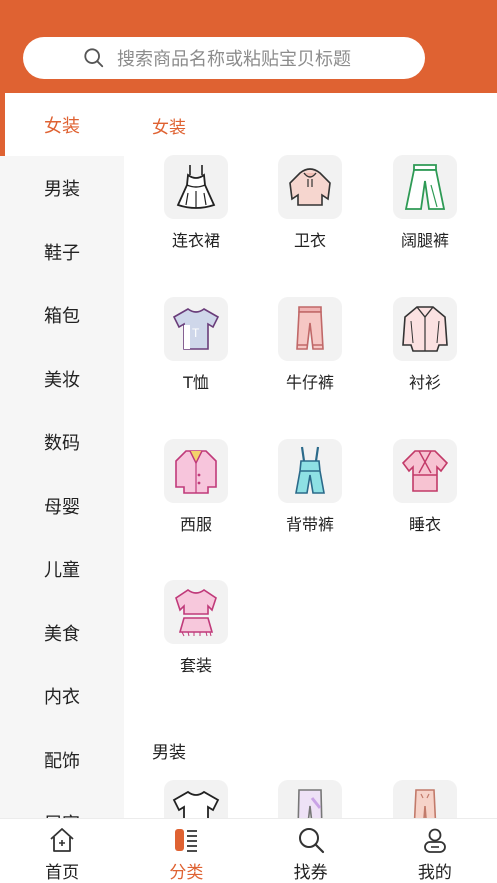 This screenshot has width=497, height=883. I want to click on home-icon, so click(62, 840).